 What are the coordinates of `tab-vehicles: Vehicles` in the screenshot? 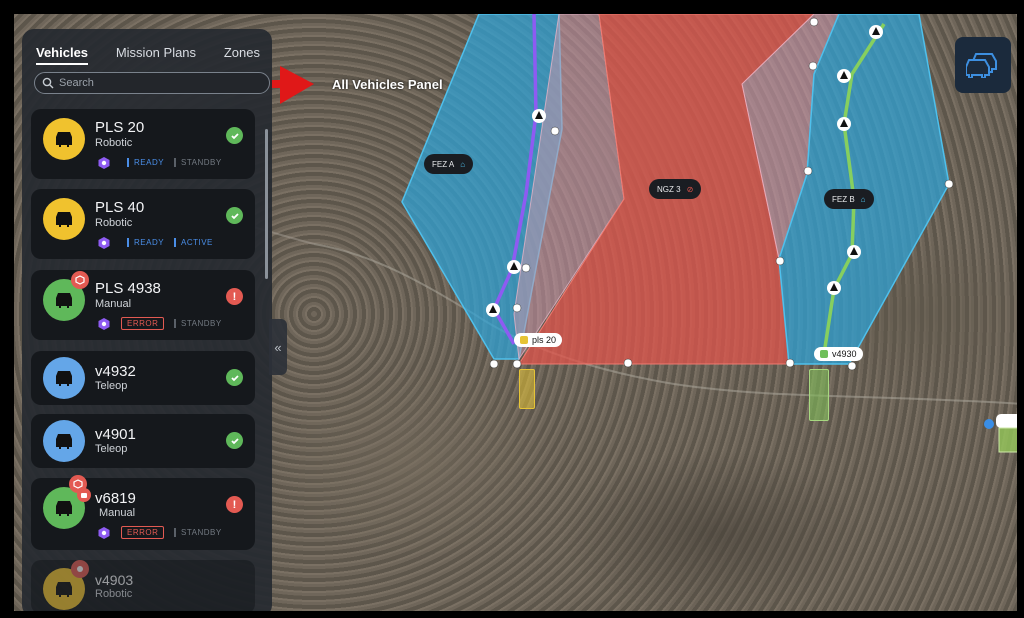 It's located at (62, 55).